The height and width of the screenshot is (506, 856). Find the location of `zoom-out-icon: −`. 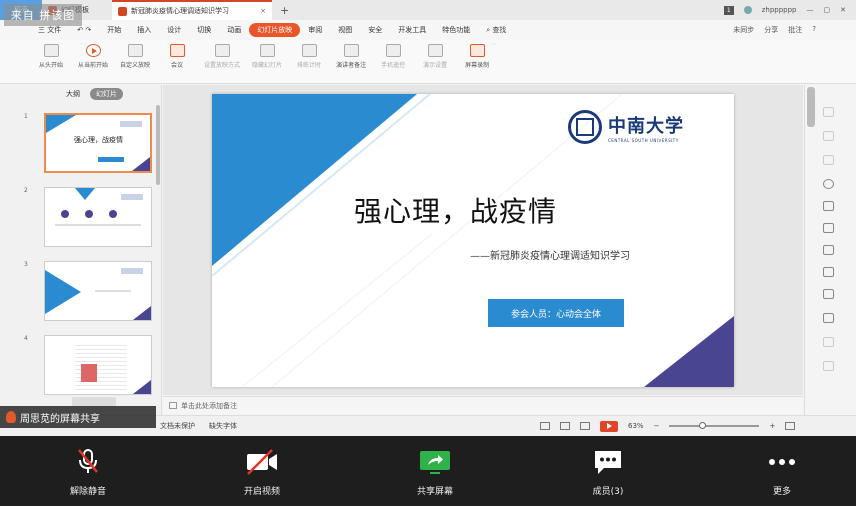

zoom-out-icon: − is located at coordinates (657, 426).